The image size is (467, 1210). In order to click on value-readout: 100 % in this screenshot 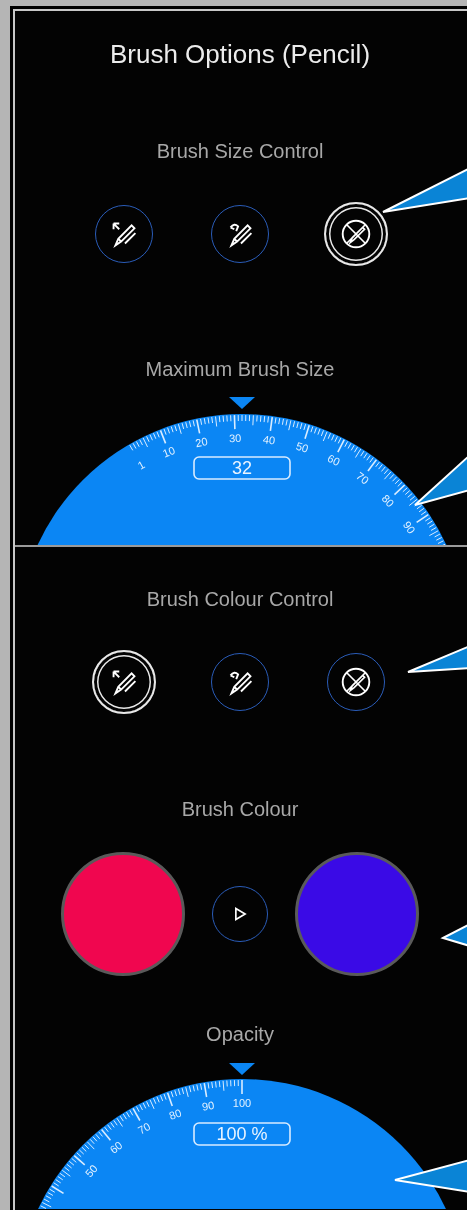, I will do `click(242, 1134)`.